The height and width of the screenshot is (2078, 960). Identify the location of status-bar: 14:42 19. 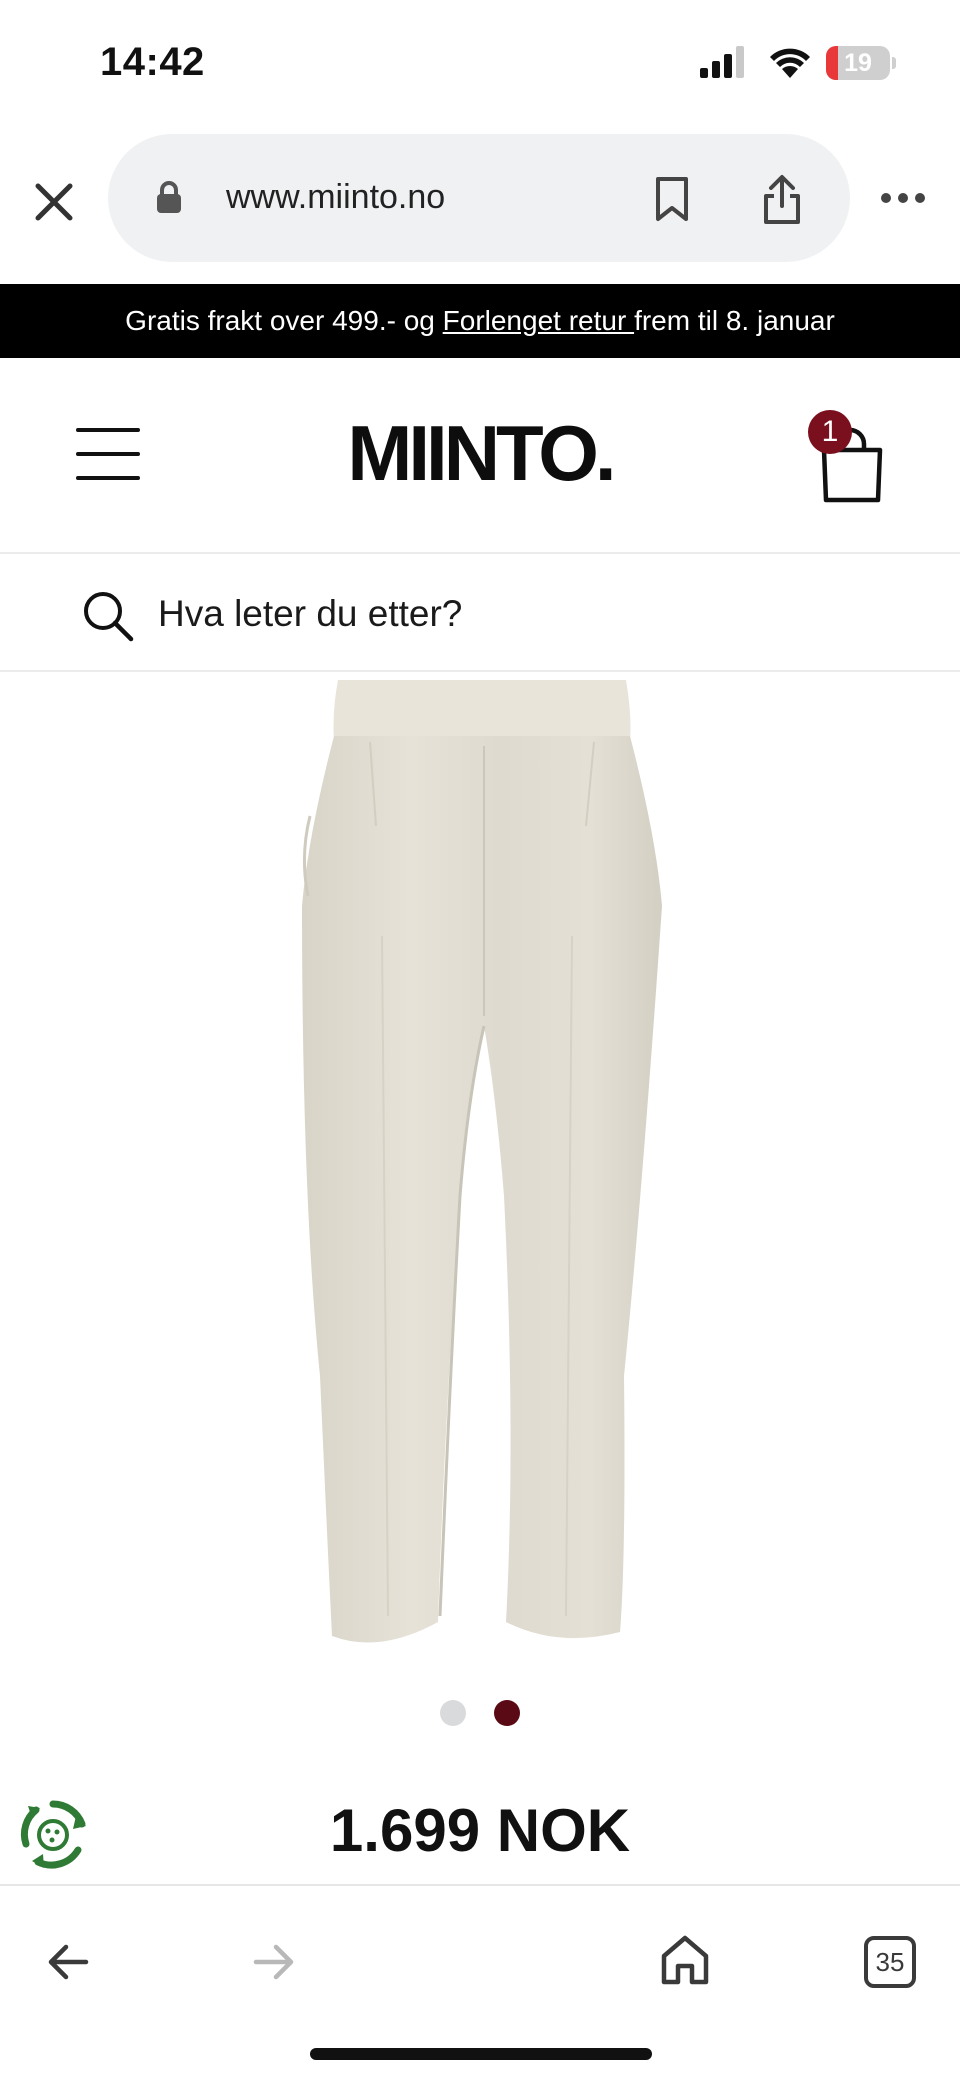
(480, 64).